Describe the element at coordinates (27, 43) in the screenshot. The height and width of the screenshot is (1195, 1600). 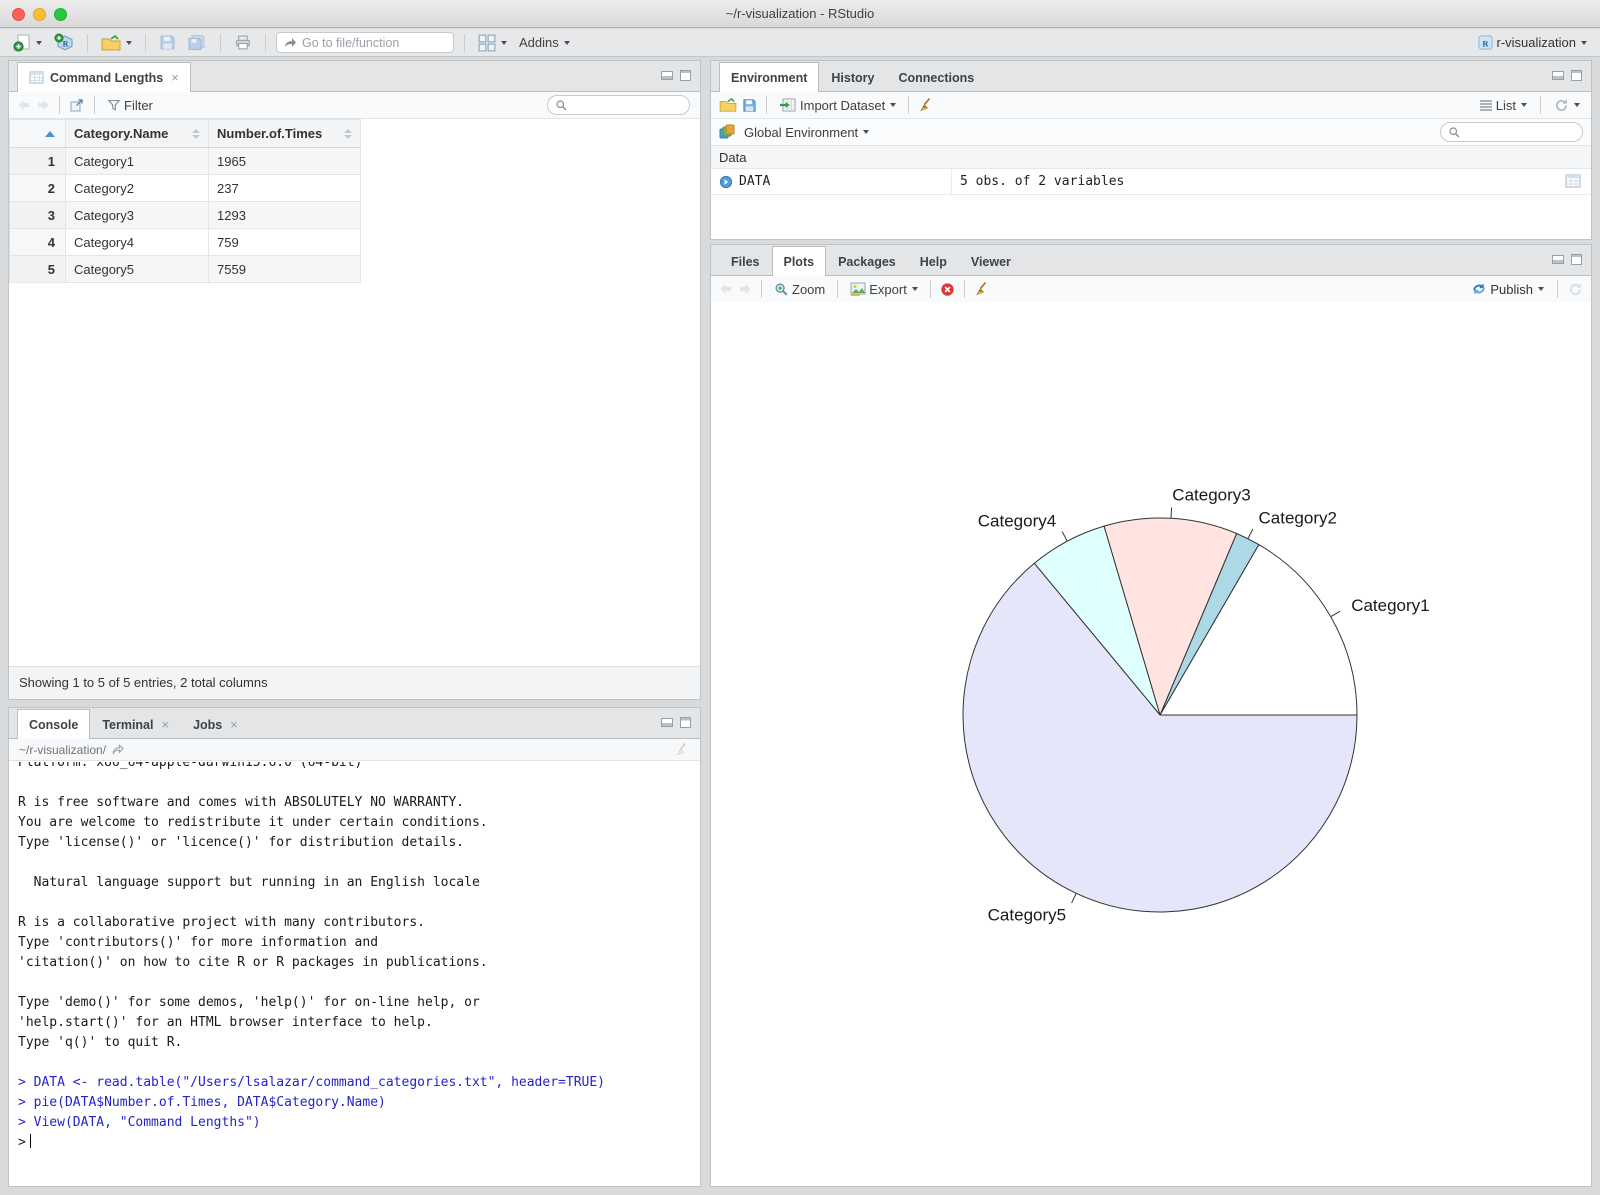
I see `new-file-button` at that location.